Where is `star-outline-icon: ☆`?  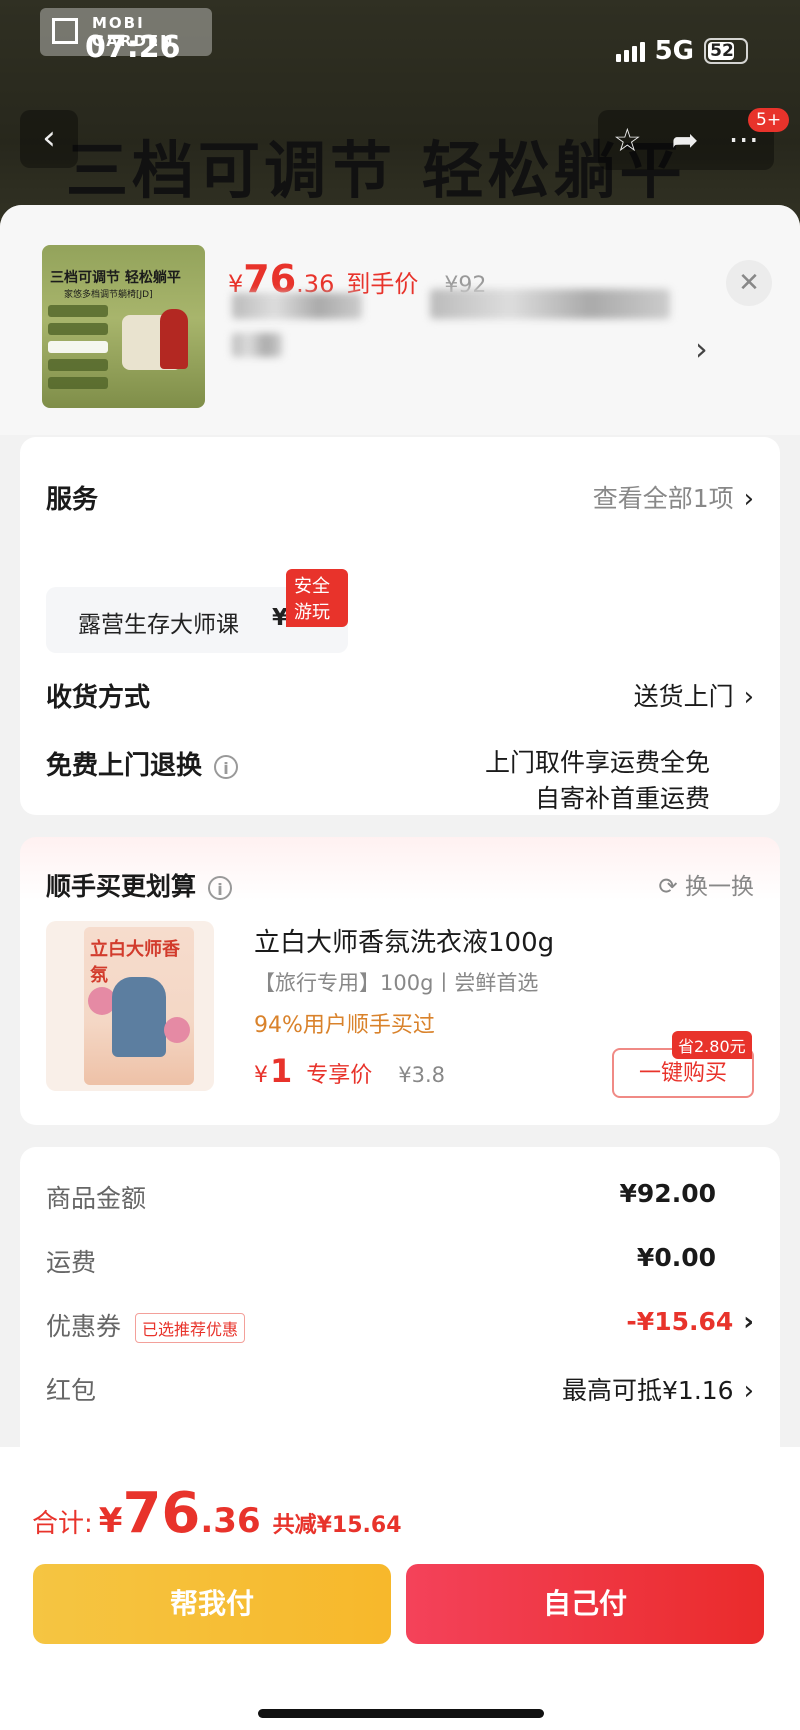 star-outline-icon: ☆ is located at coordinates (627, 140).